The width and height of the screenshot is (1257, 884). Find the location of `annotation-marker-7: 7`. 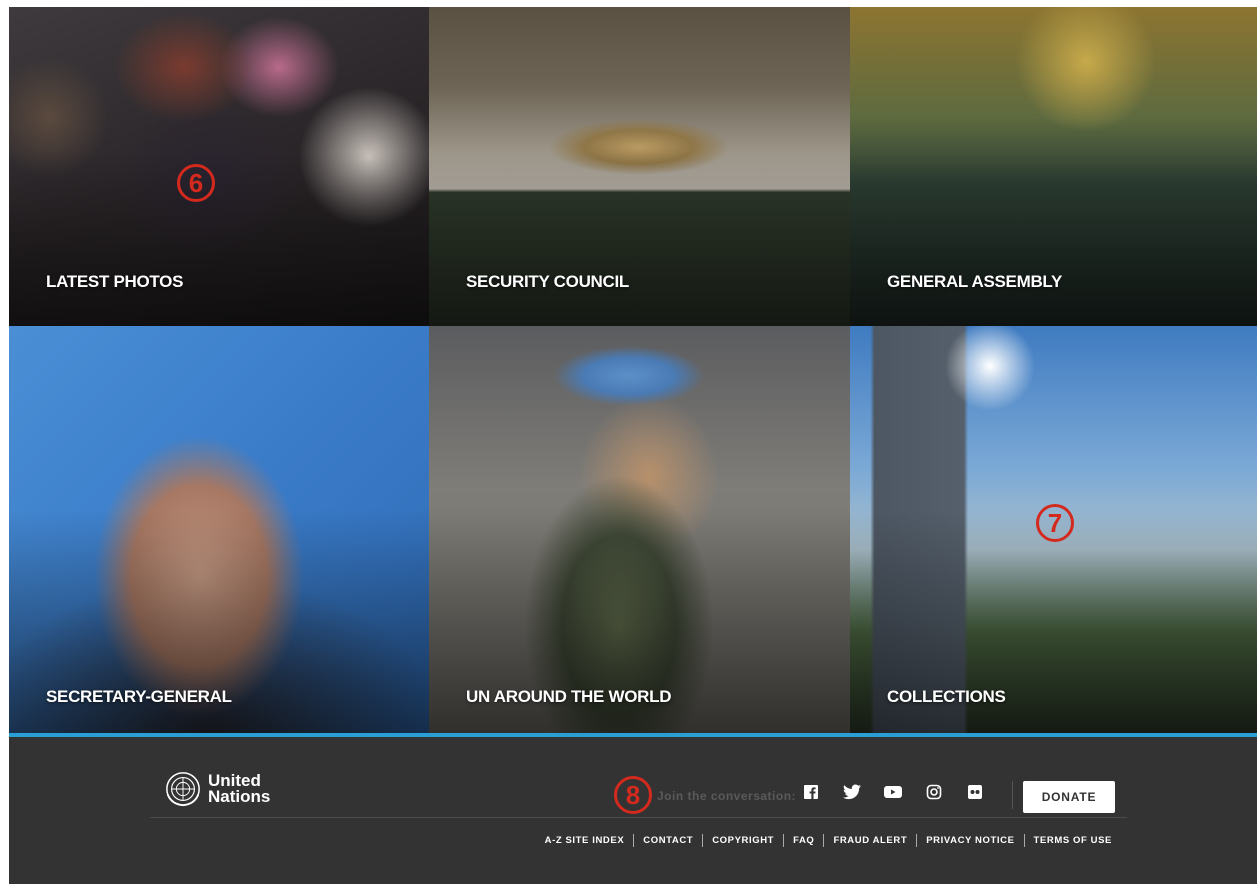

annotation-marker-7: 7 is located at coordinates (1055, 523).